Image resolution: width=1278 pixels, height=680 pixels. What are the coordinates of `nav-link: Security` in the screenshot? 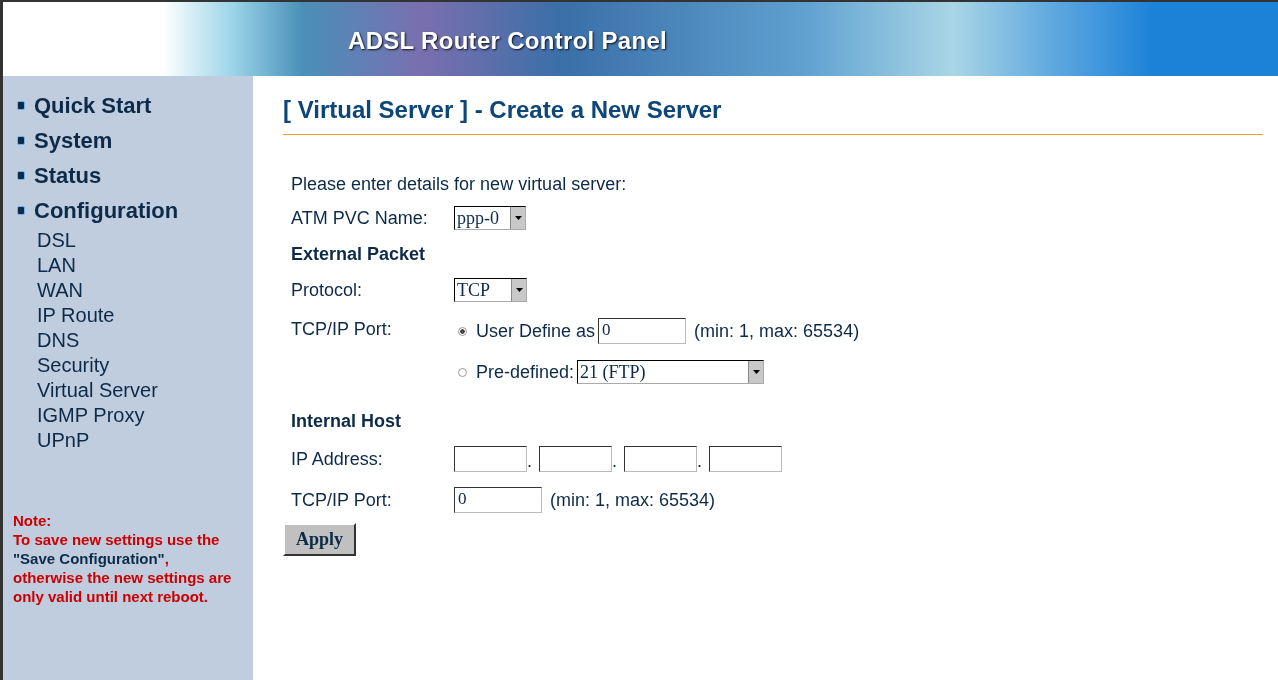 It's located at (145, 365).